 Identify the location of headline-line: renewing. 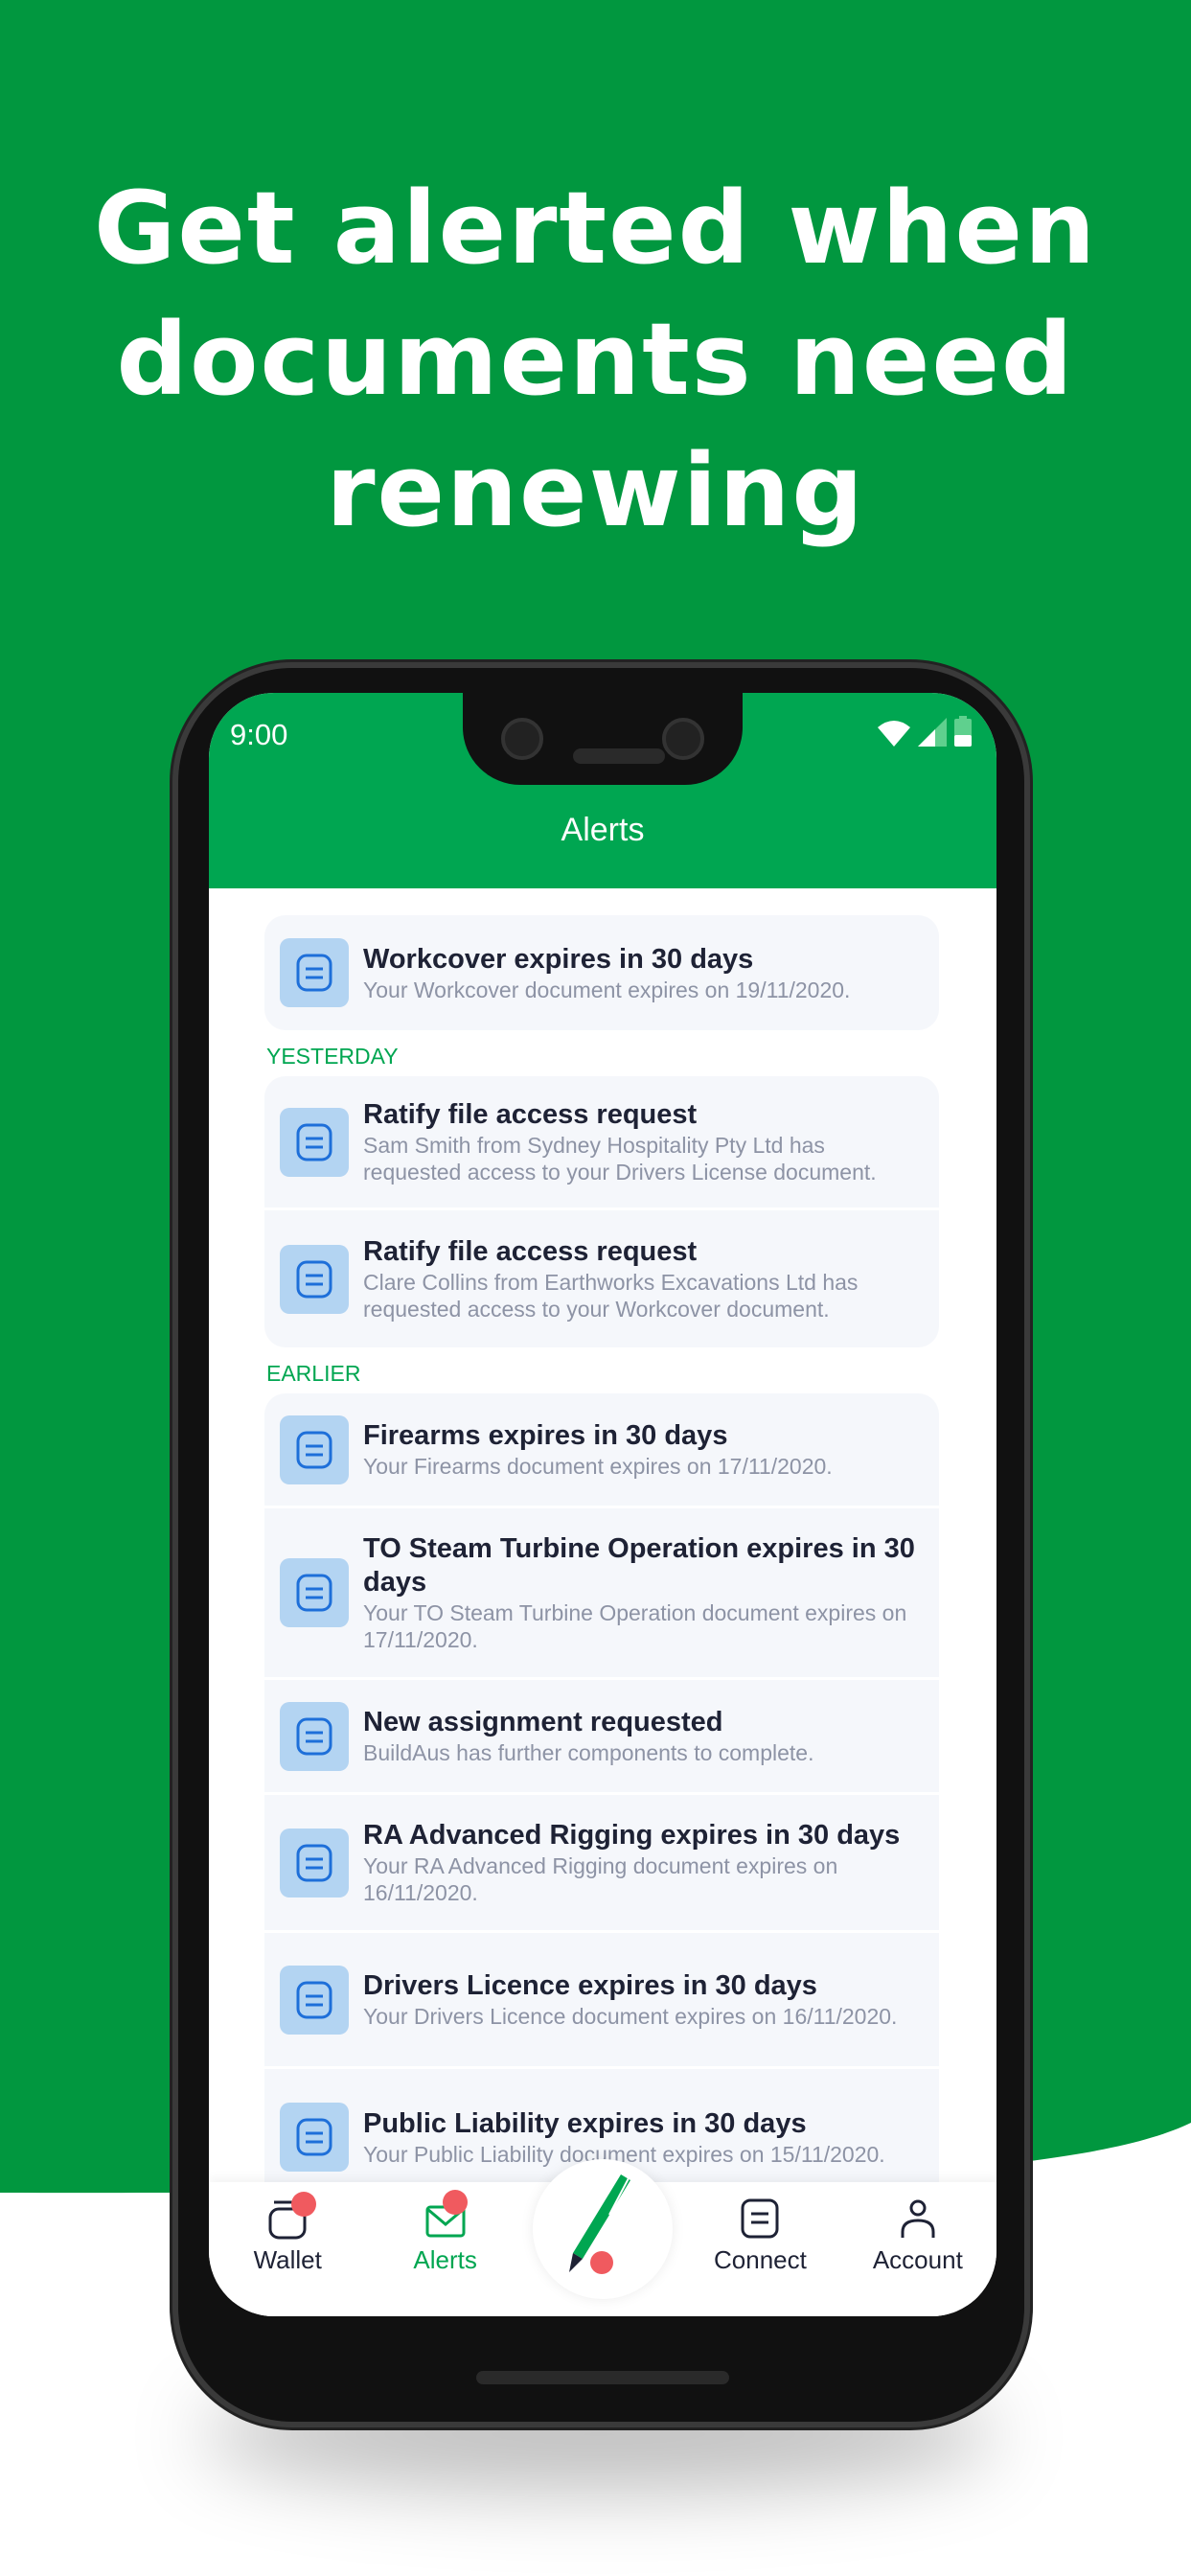
(595, 490).